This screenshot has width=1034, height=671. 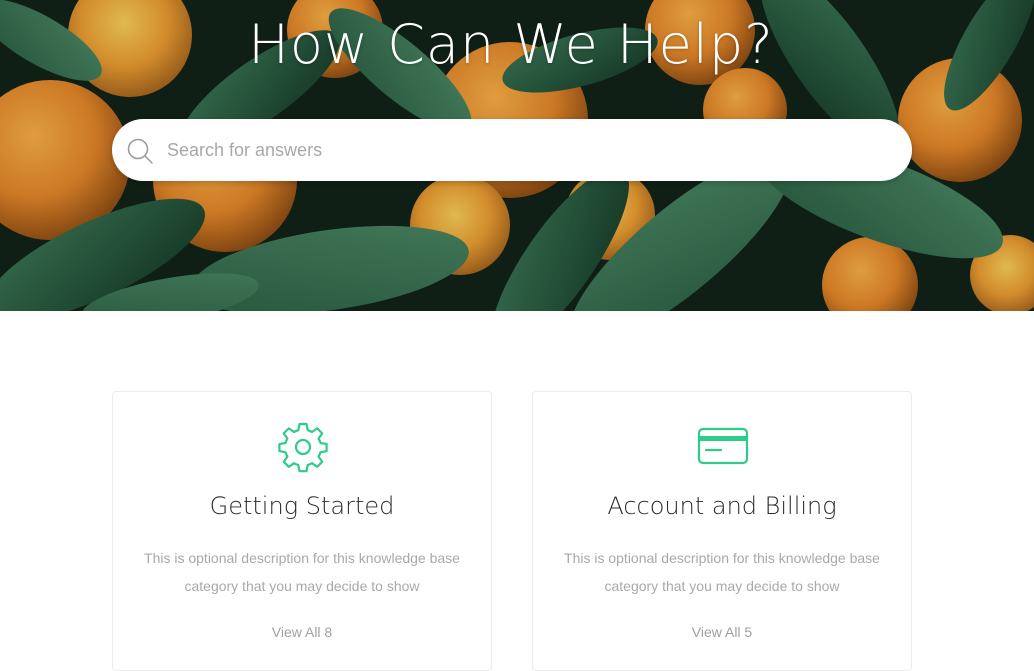 What do you see at coordinates (527, 150) in the screenshot?
I see `search-input` at bounding box center [527, 150].